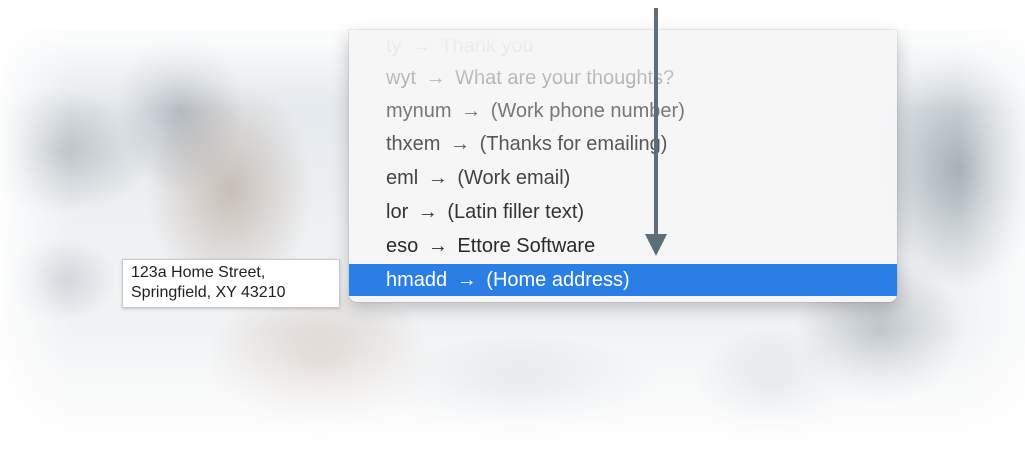  What do you see at coordinates (419, 111) in the screenshot?
I see `menu-item-abbreviation: mynum` at bounding box center [419, 111].